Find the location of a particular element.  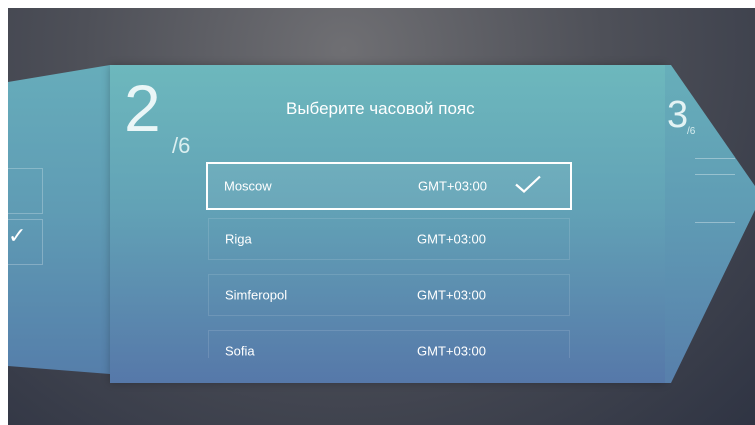

timezone-city: Simferopol is located at coordinates (256, 295).